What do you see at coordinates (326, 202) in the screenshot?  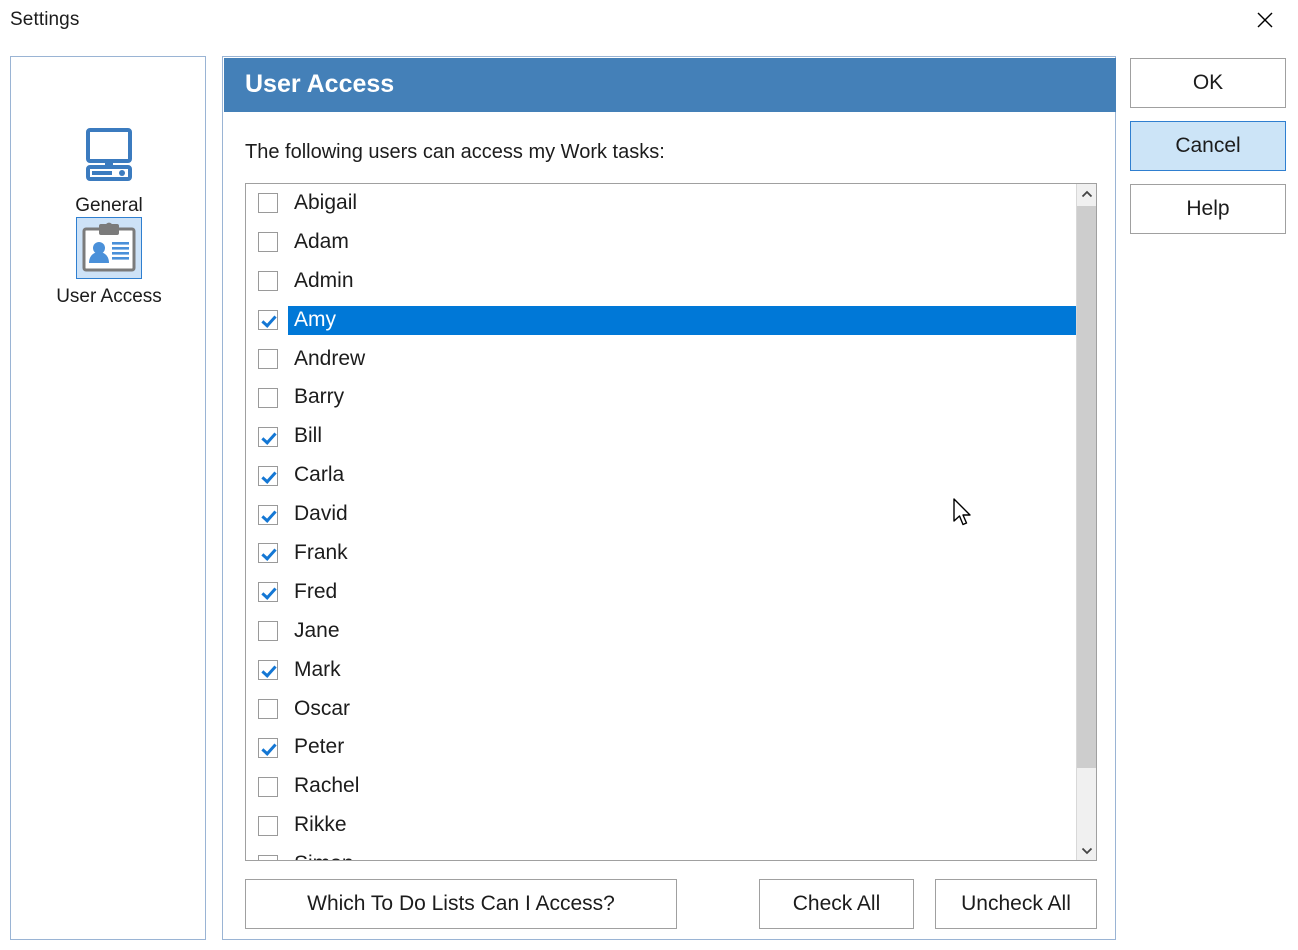 I see `user-name-label: Abigail` at bounding box center [326, 202].